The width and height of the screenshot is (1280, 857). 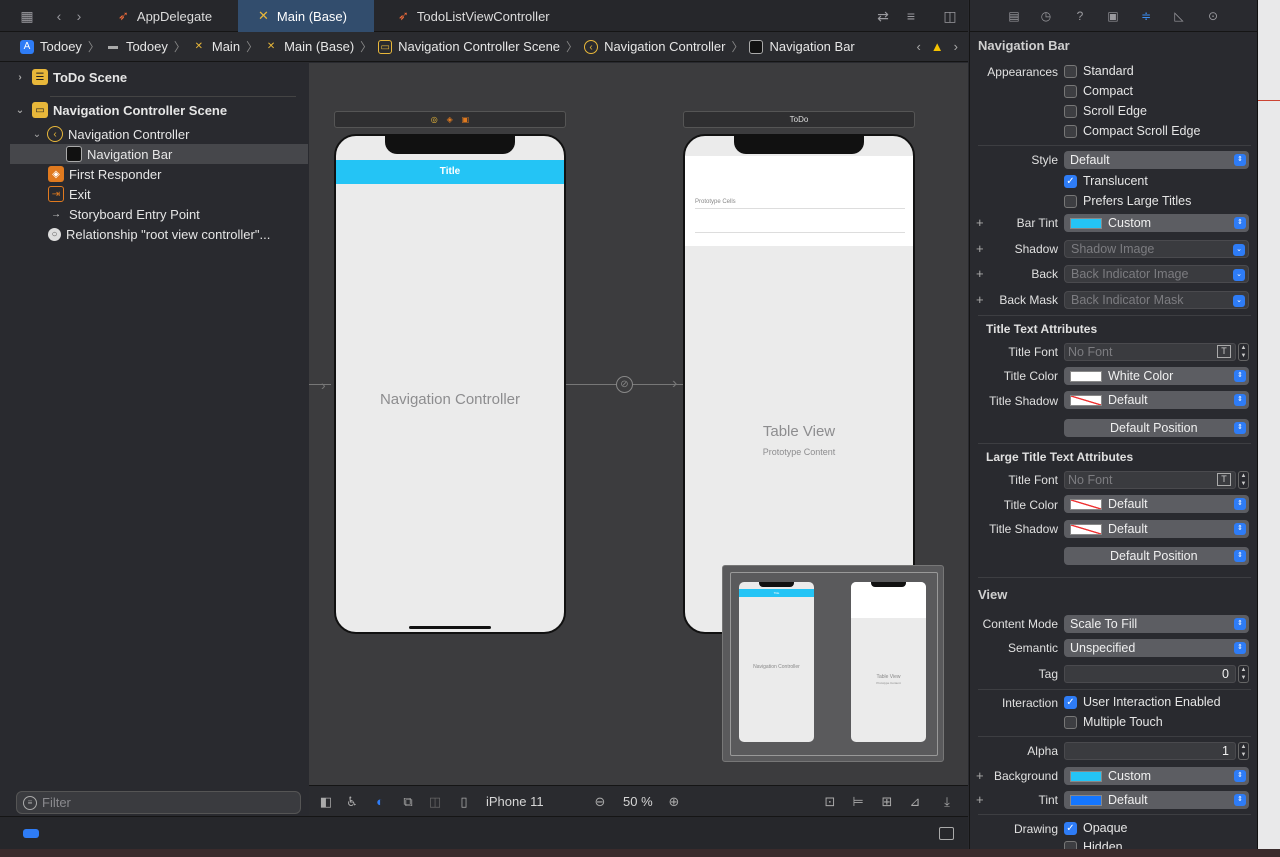 What do you see at coordinates (1156, 160) in the screenshot?
I see `style-popup: Default ⇕` at bounding box center [1156, 160].